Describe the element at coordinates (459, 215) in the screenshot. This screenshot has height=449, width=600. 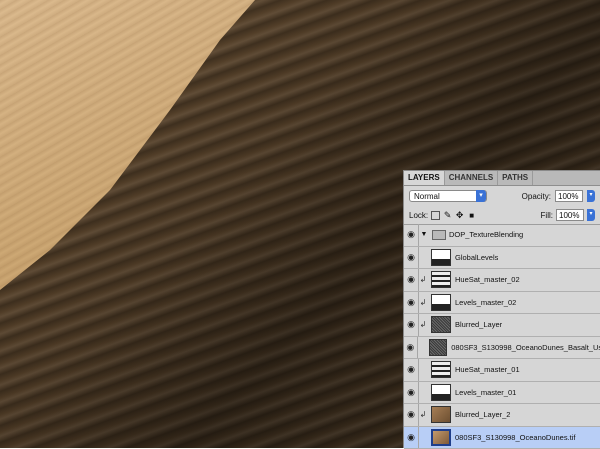
I see `lock-position-icon: ✥` at that location.